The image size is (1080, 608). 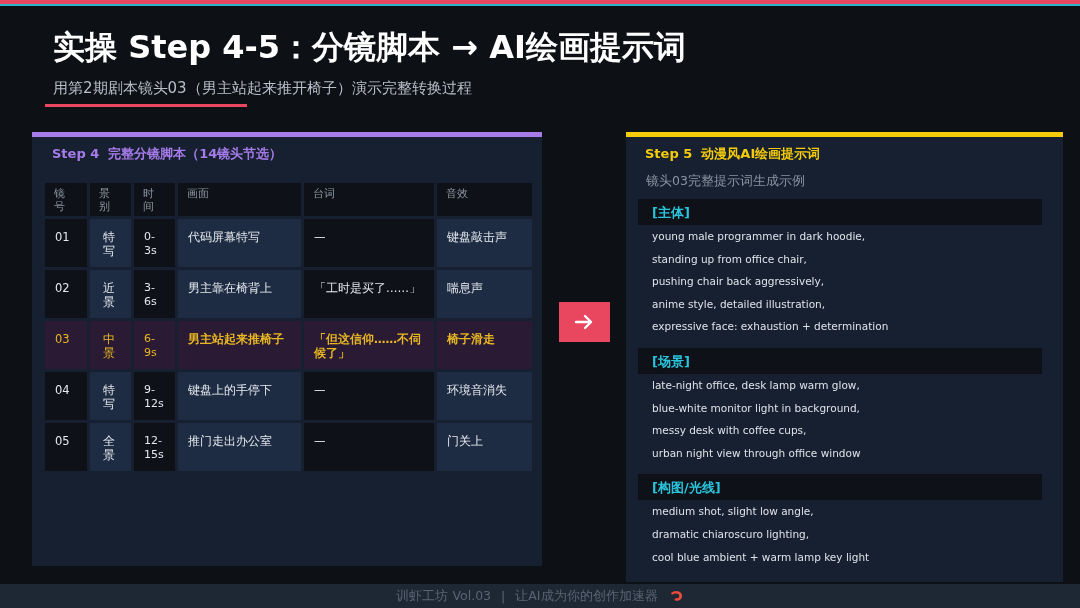 What do you see at coordinates (66, 345) in the screenshot?
I see `table-cell: 03` at bounding box center [66, 345].